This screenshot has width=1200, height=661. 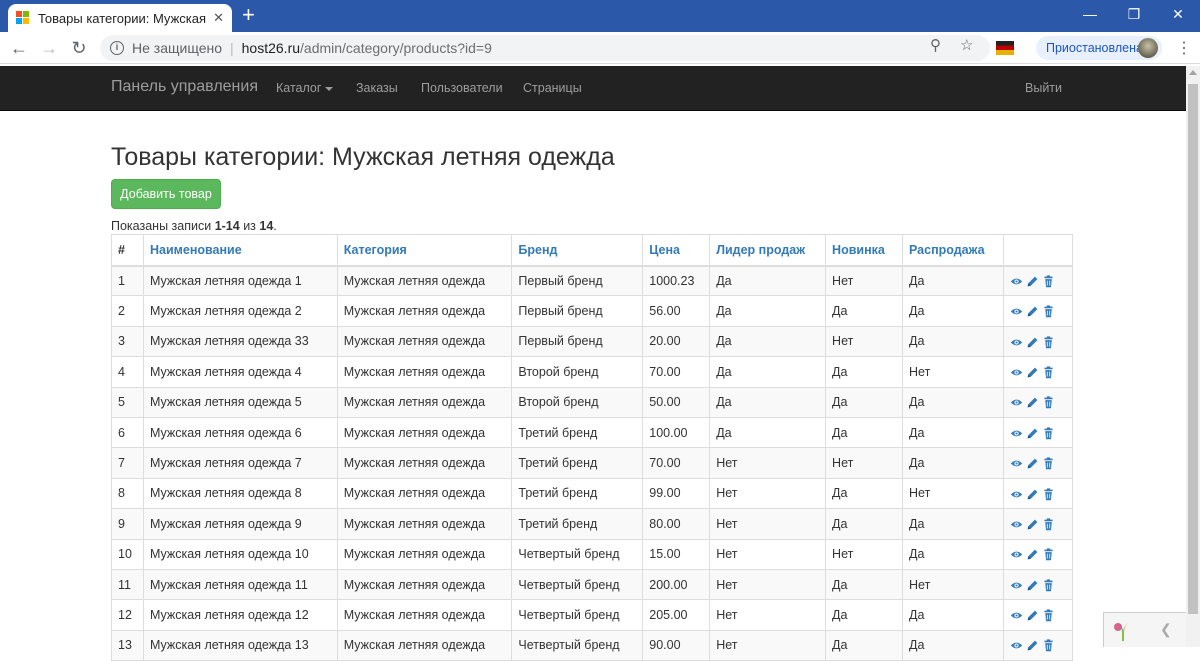 I want to click on chevron-left-icon: ❮, so click(x=1166, y=629).